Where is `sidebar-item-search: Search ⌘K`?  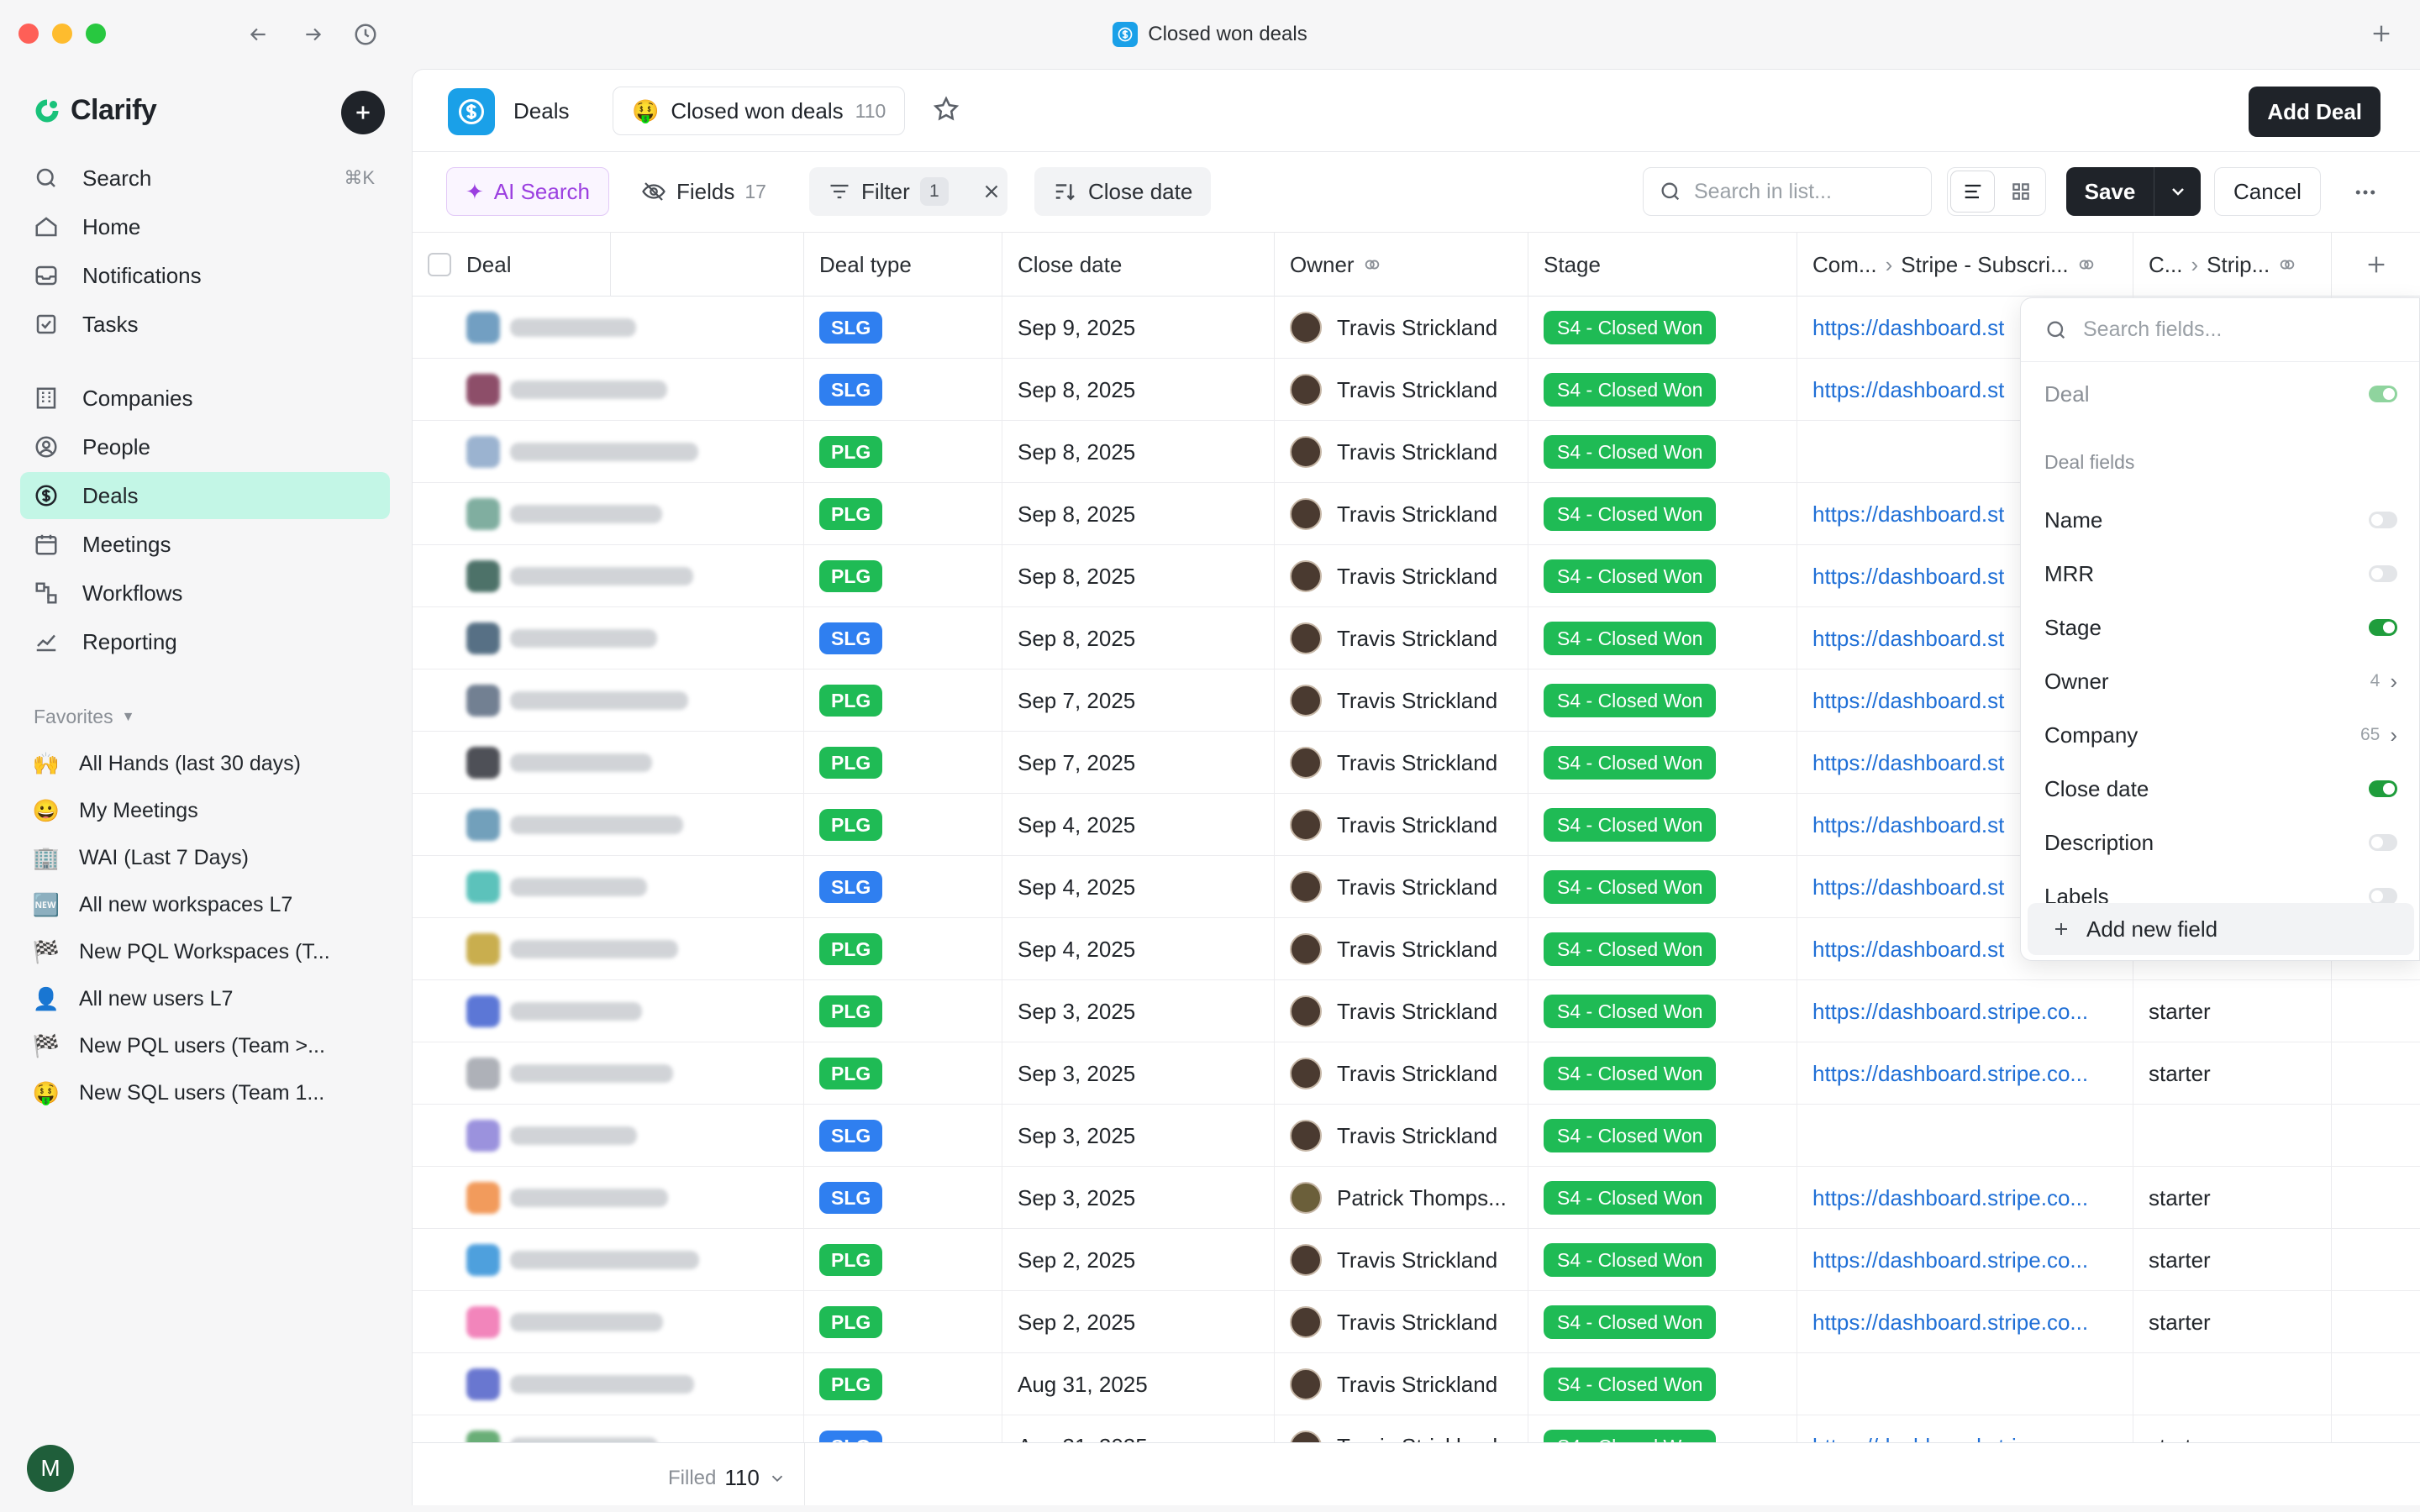
sidebar-item-search: Search ⌘K is located at coordinates (205, 178).